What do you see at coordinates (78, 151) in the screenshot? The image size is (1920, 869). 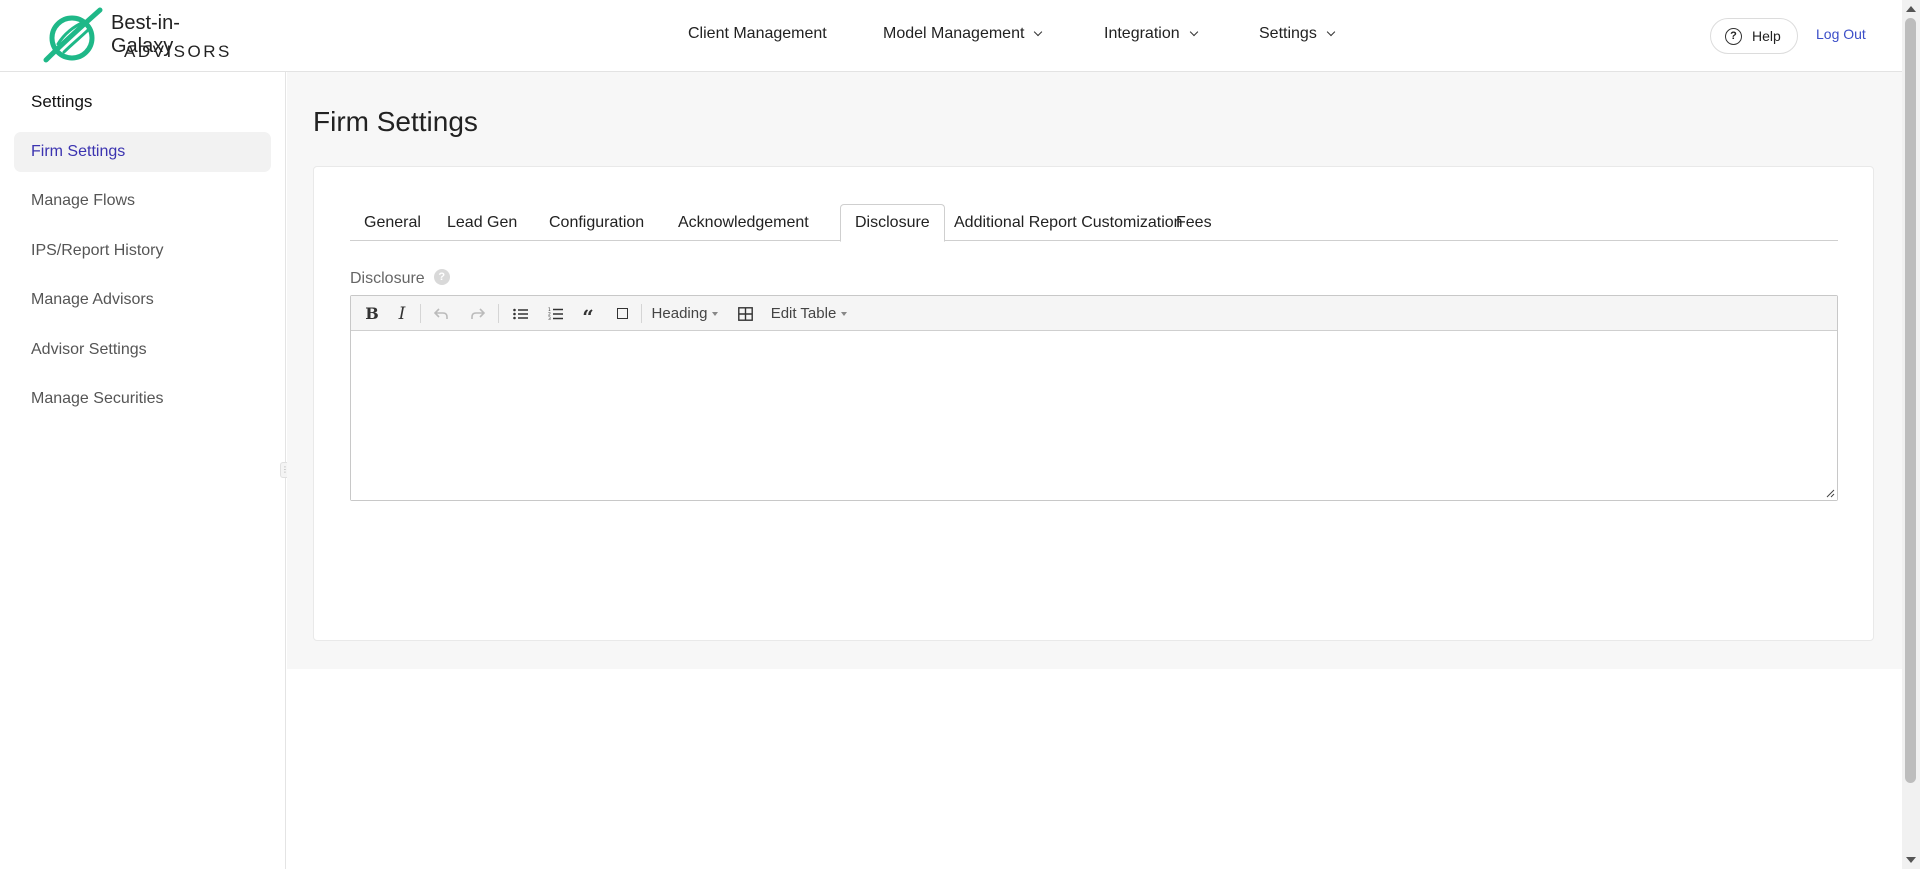 I see `sidebar-item-label: Firm Settings` at bounding box center [78, 151].